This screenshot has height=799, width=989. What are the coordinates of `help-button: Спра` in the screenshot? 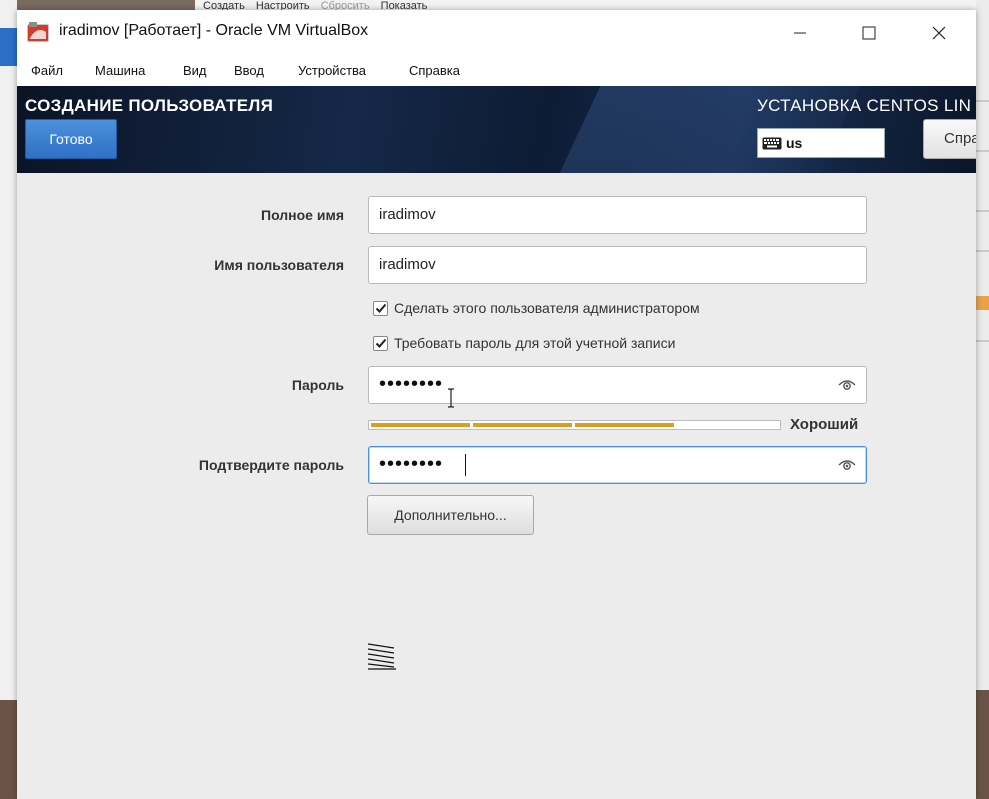 It's located at (949, 139).